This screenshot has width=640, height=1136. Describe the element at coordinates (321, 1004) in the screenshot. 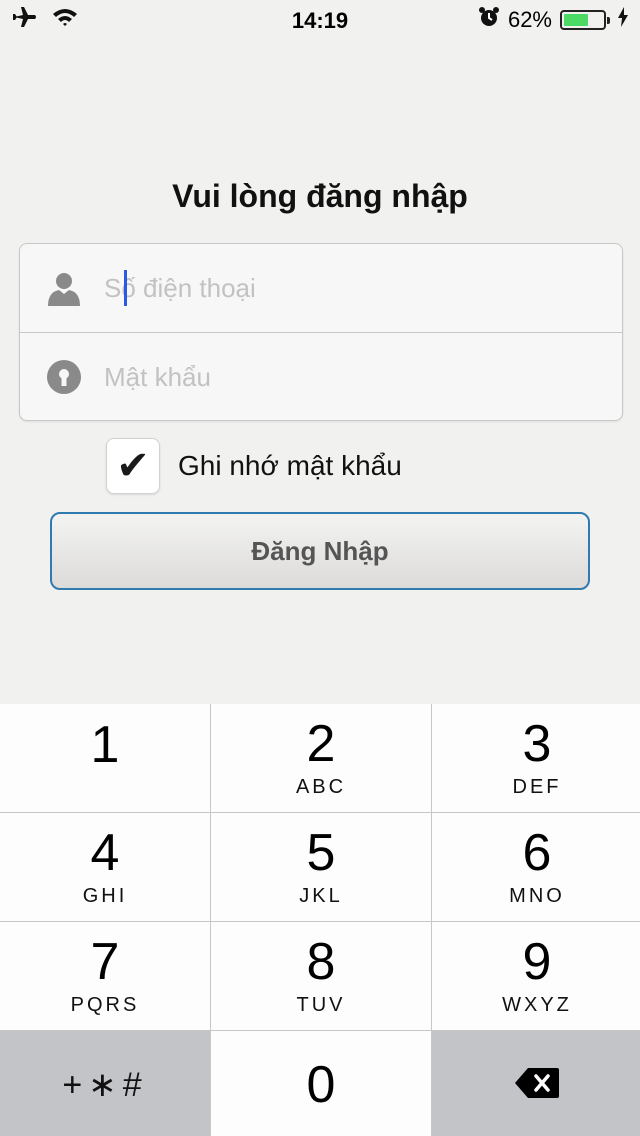

I see `key-letters: TUV` at that location.